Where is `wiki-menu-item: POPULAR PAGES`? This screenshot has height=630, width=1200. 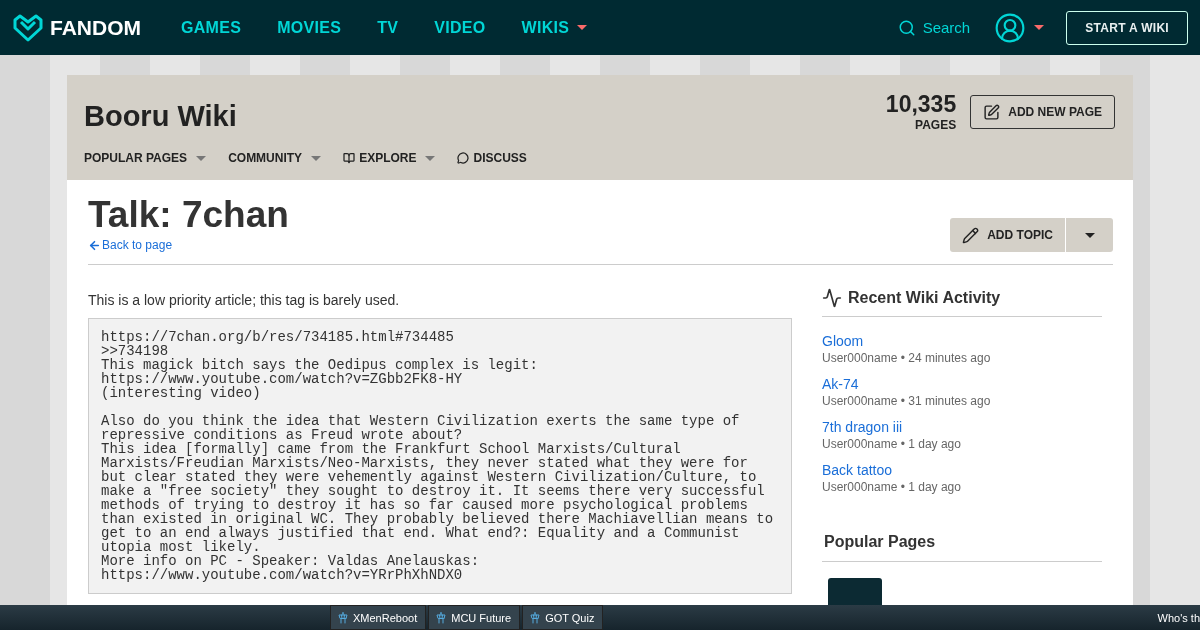 wiki-menu-item: POPULAR PAGES is located at coordinates (145, 158).